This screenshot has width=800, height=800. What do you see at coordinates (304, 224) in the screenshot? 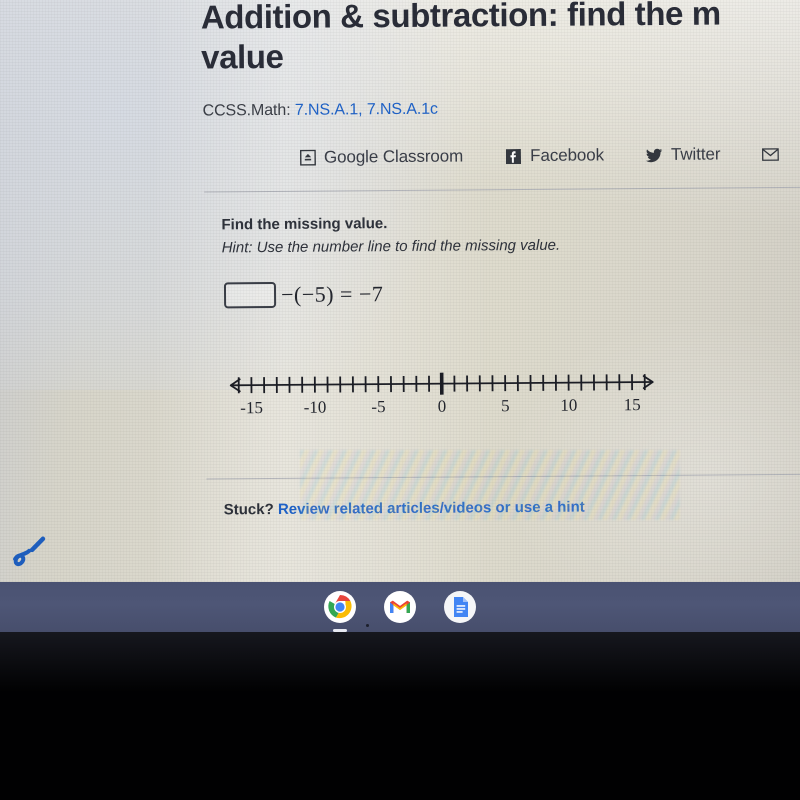
I see `exercise-prompt: Find the missing value.` at bounding box center [304, 224].